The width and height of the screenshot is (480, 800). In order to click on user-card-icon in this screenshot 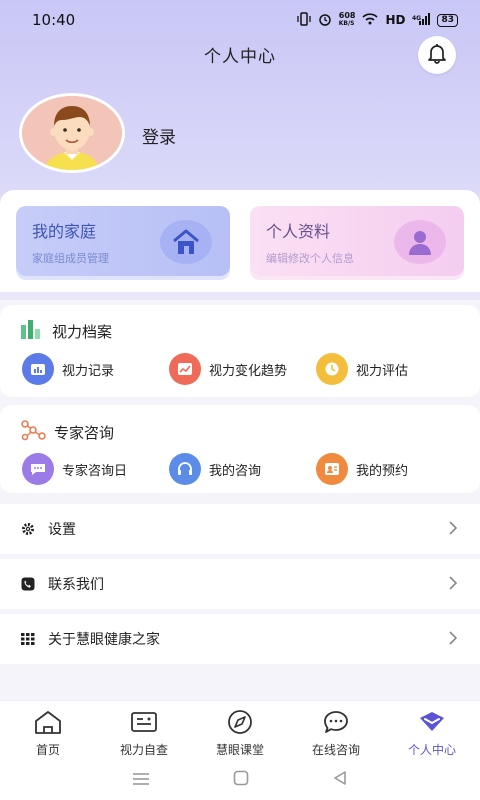, I will do `click(332, 469)`.